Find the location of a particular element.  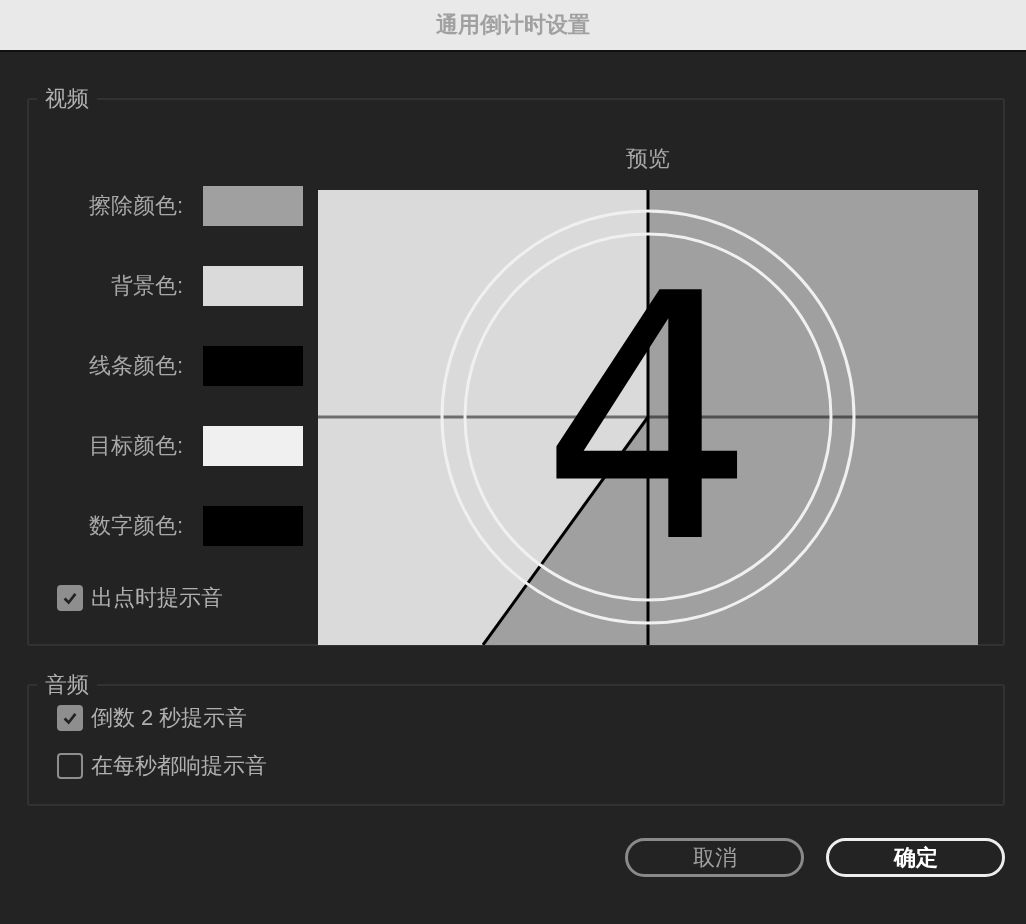

color-label: 目标颜色: is located at coordinates (135, 446).